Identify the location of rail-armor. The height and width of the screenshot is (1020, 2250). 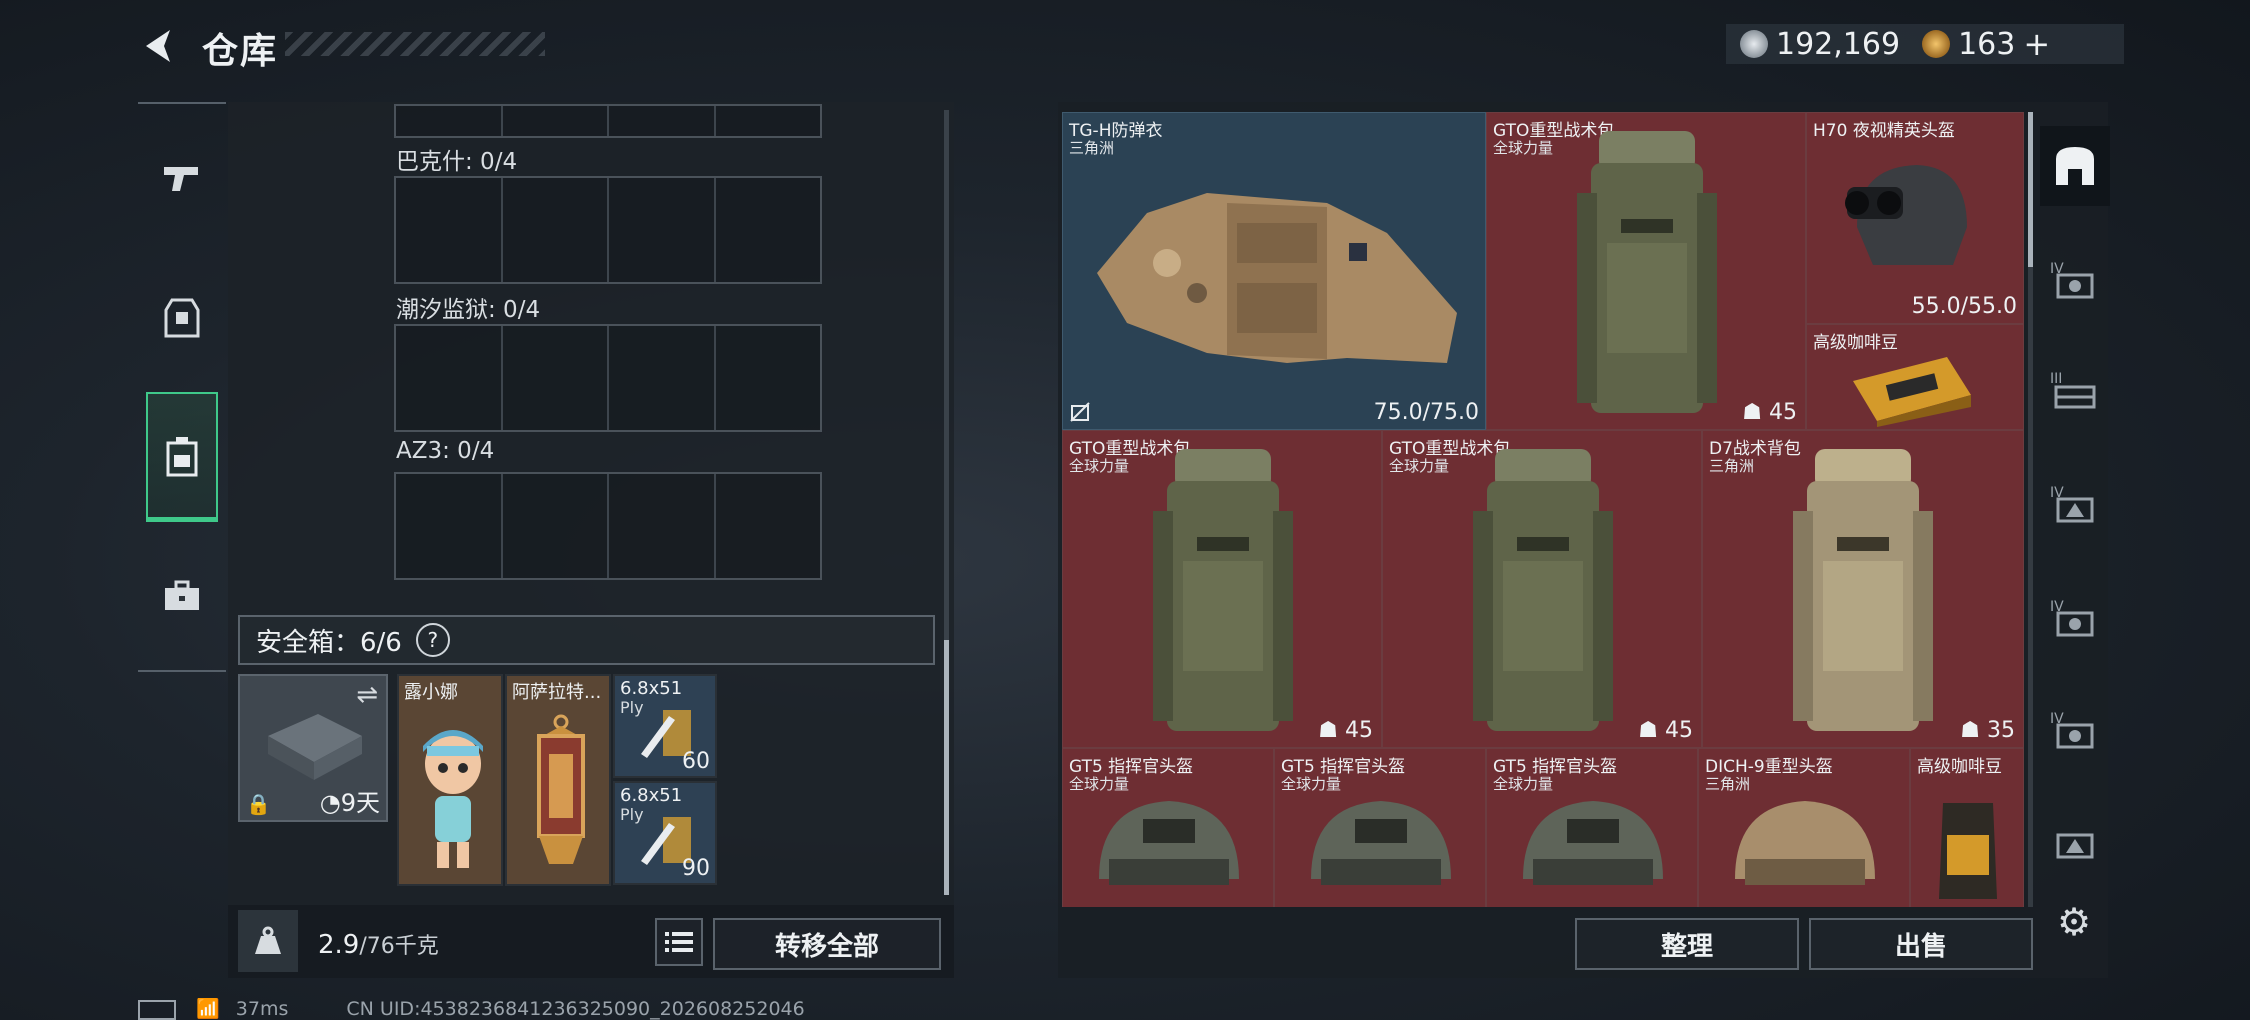
(182, 318).